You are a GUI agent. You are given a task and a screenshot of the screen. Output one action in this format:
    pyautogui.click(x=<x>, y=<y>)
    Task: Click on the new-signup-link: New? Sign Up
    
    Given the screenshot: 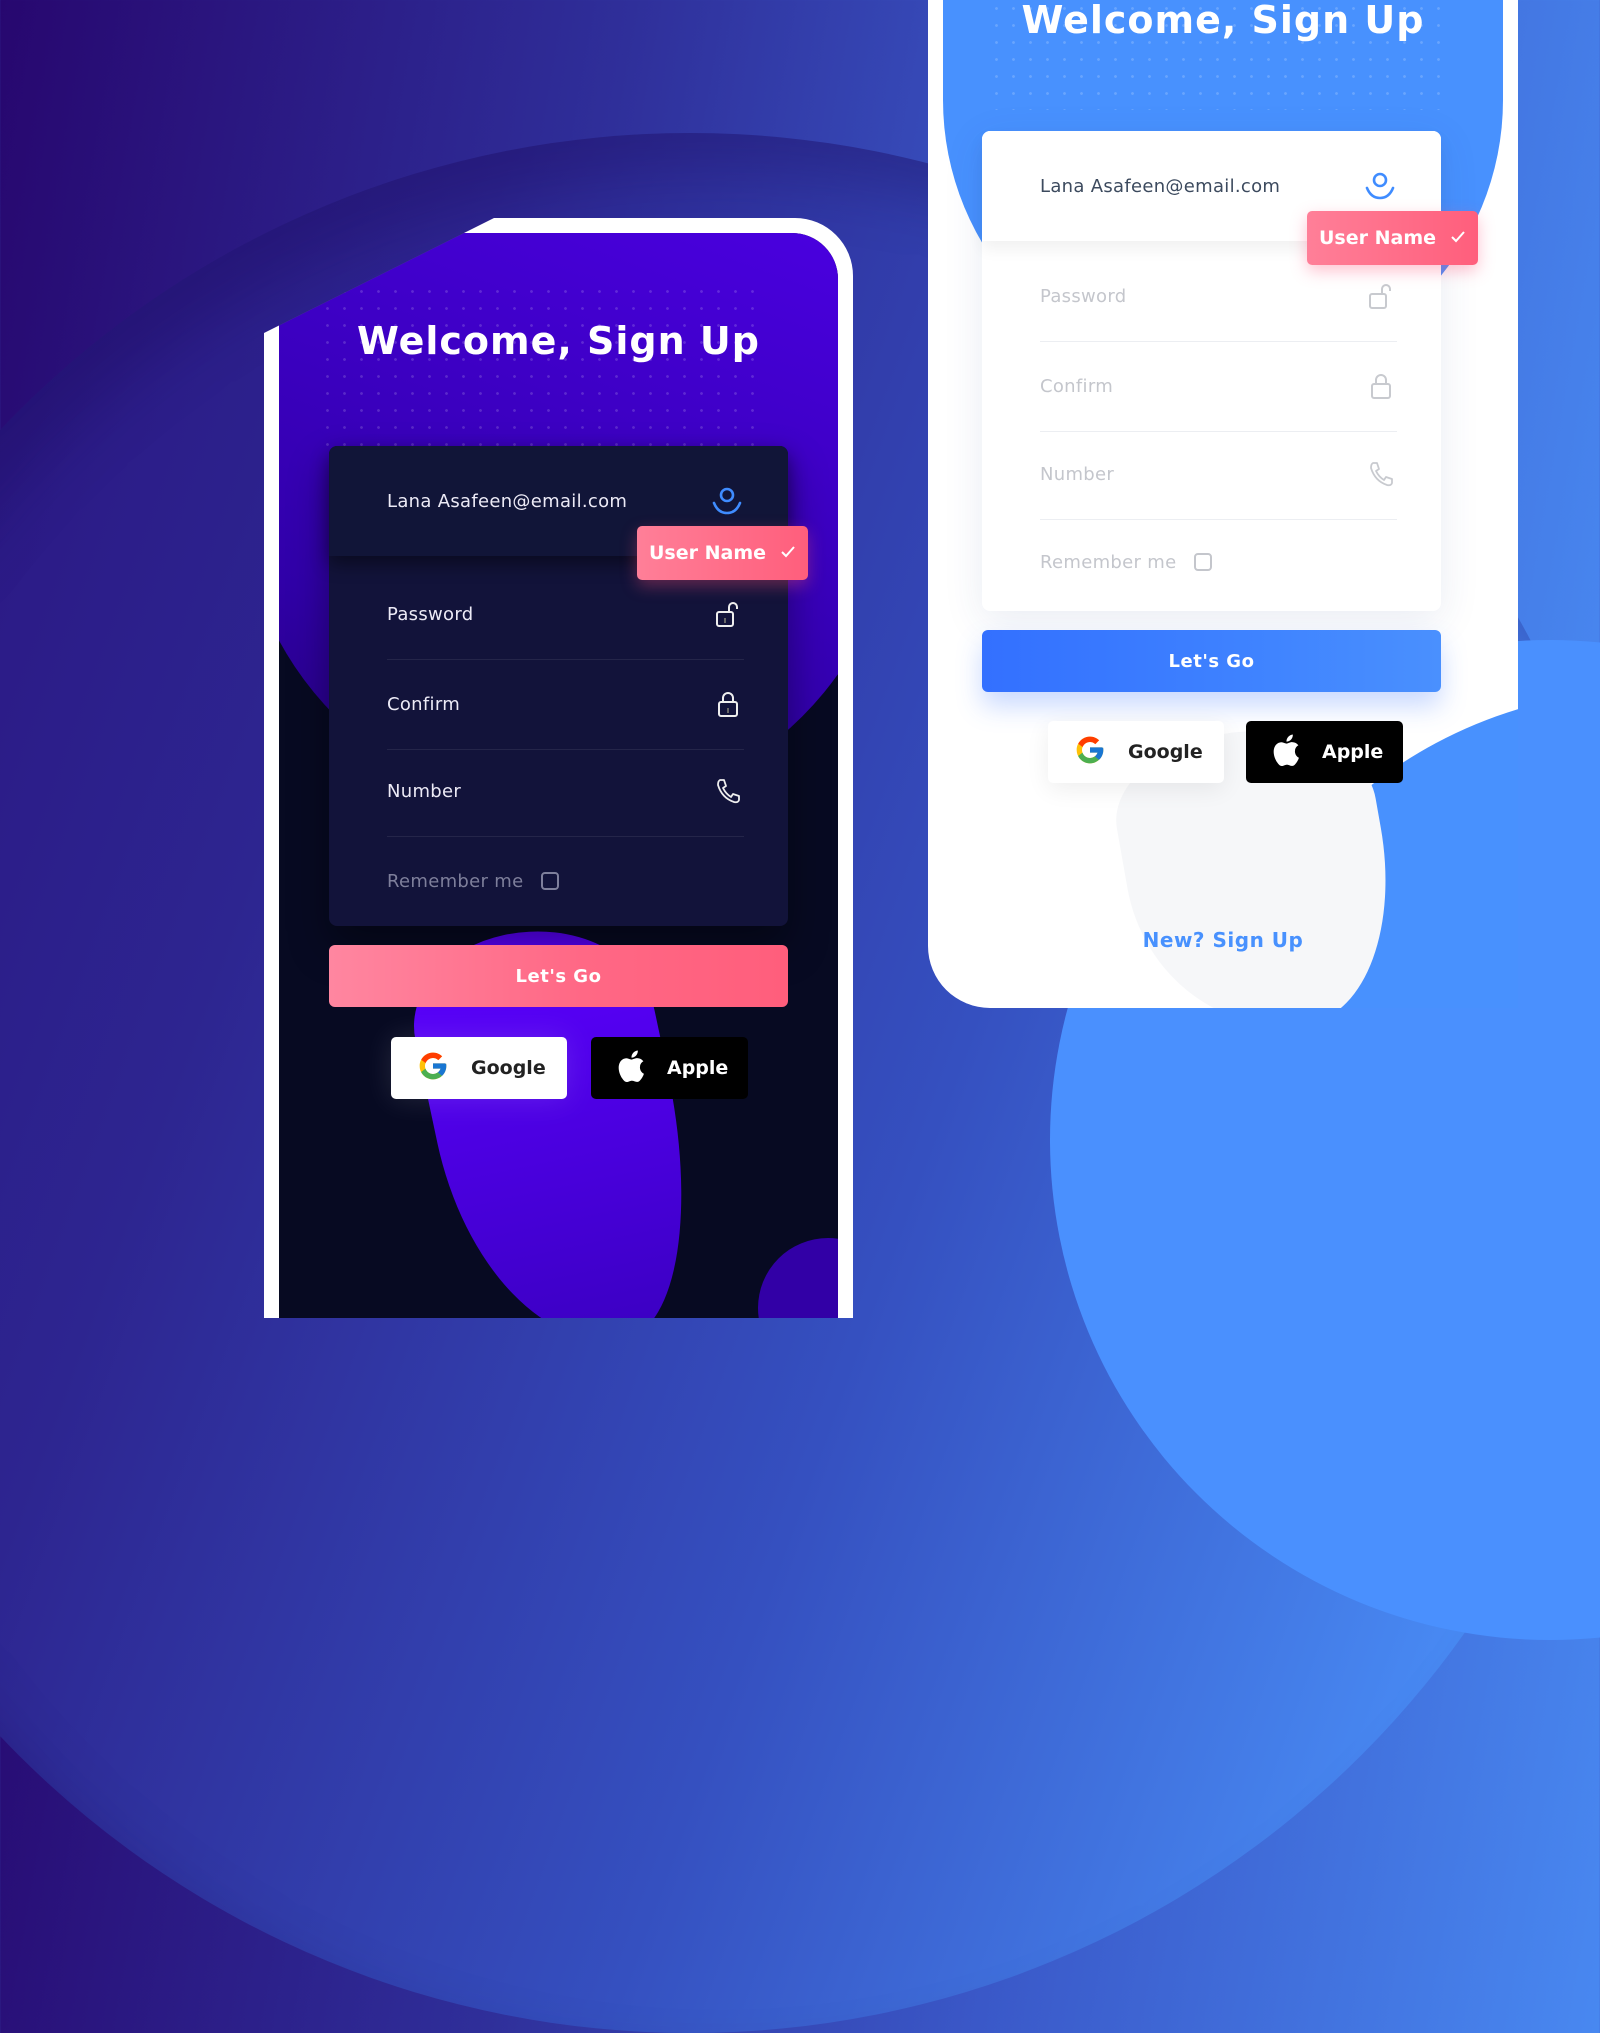 What is the action you would take?
    pyautogui.click(x=1223, y=940)
    